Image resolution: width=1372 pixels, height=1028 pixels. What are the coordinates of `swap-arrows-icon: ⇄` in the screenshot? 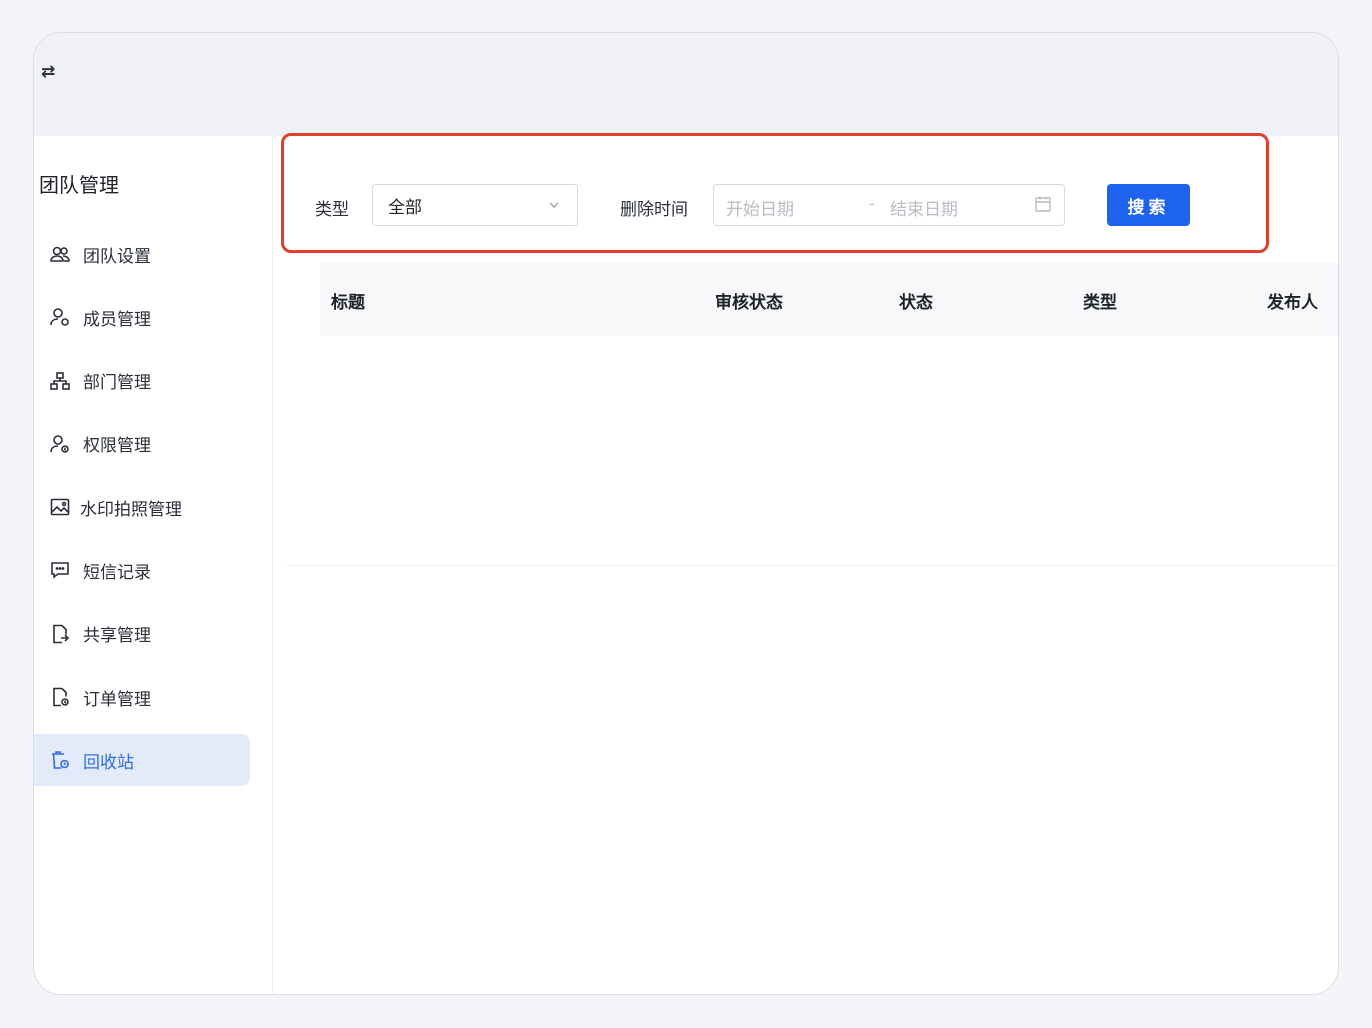 It's located at (50, 72).